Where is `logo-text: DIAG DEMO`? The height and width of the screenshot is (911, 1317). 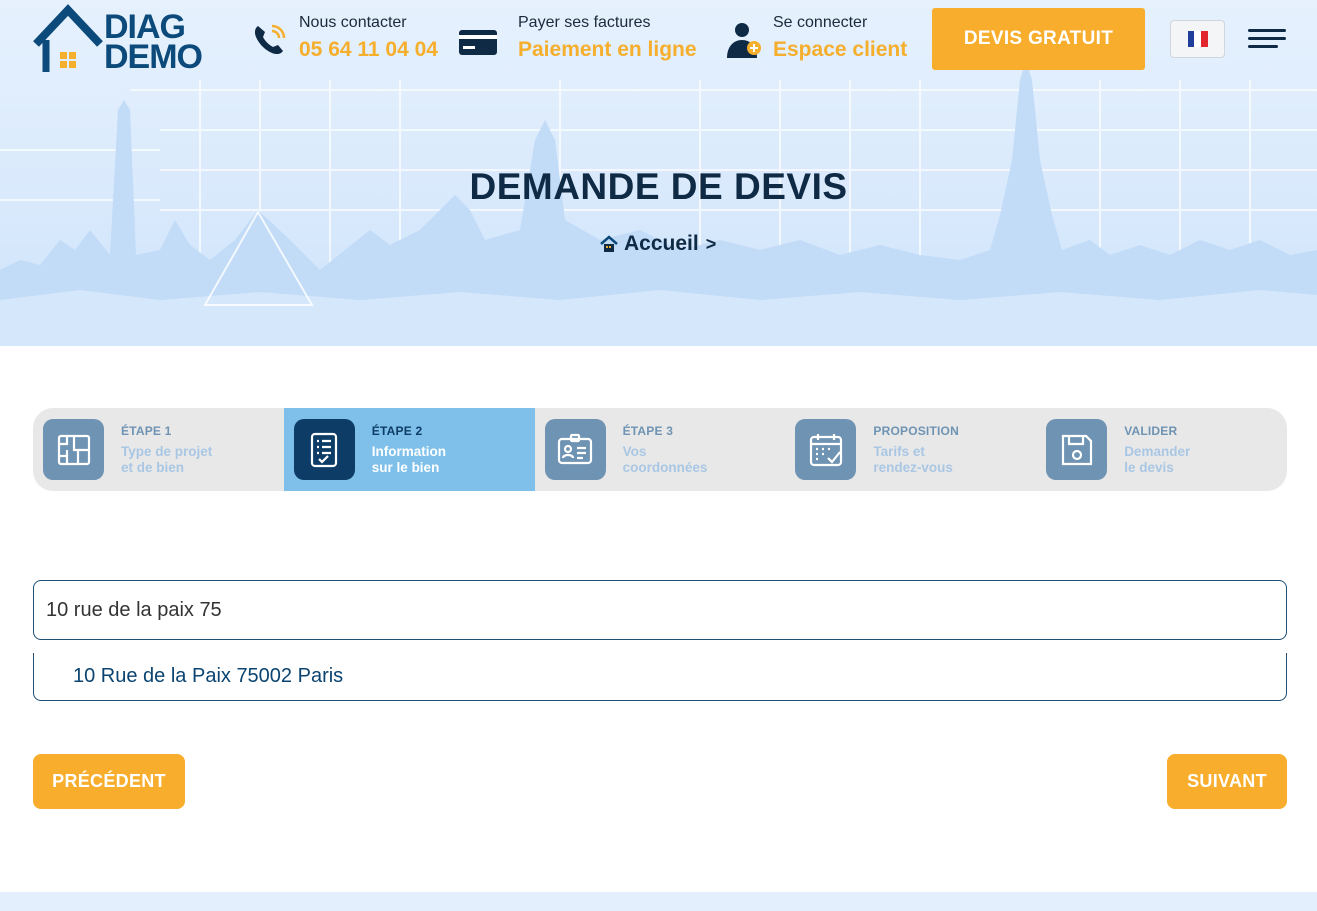
logo-text: DIAG DEMO is located at coordinates (153, 43).